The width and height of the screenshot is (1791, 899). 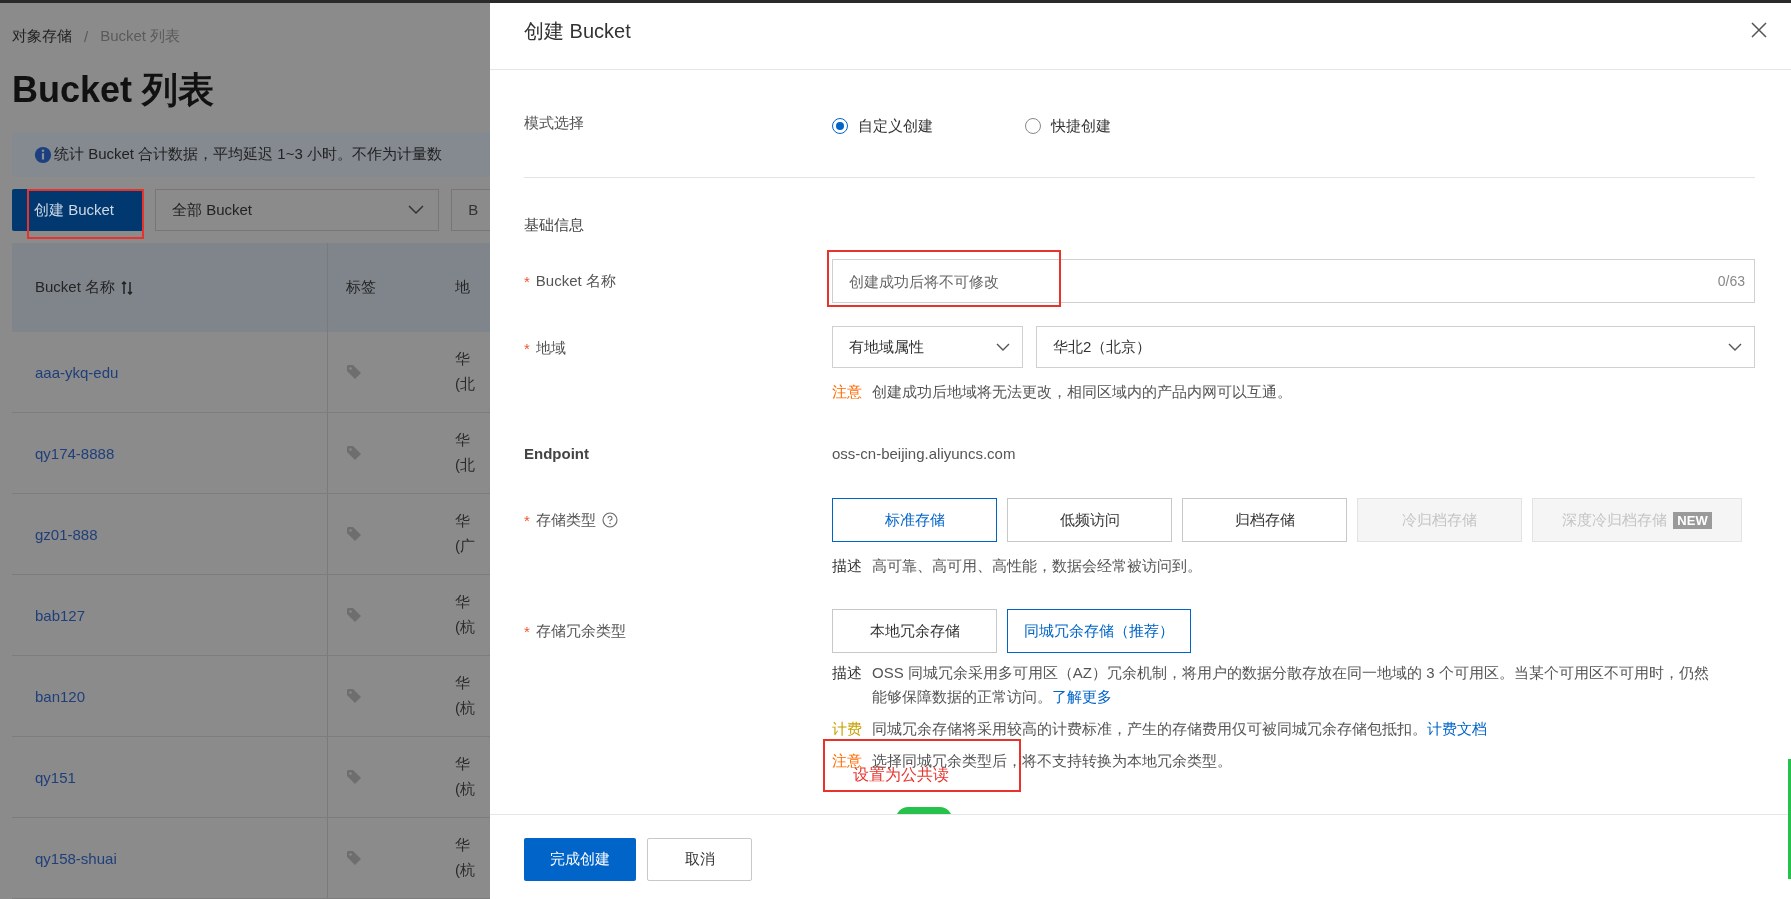 I want to click on bucket-name-link: qy174-8888, so click(x=75, y=453).